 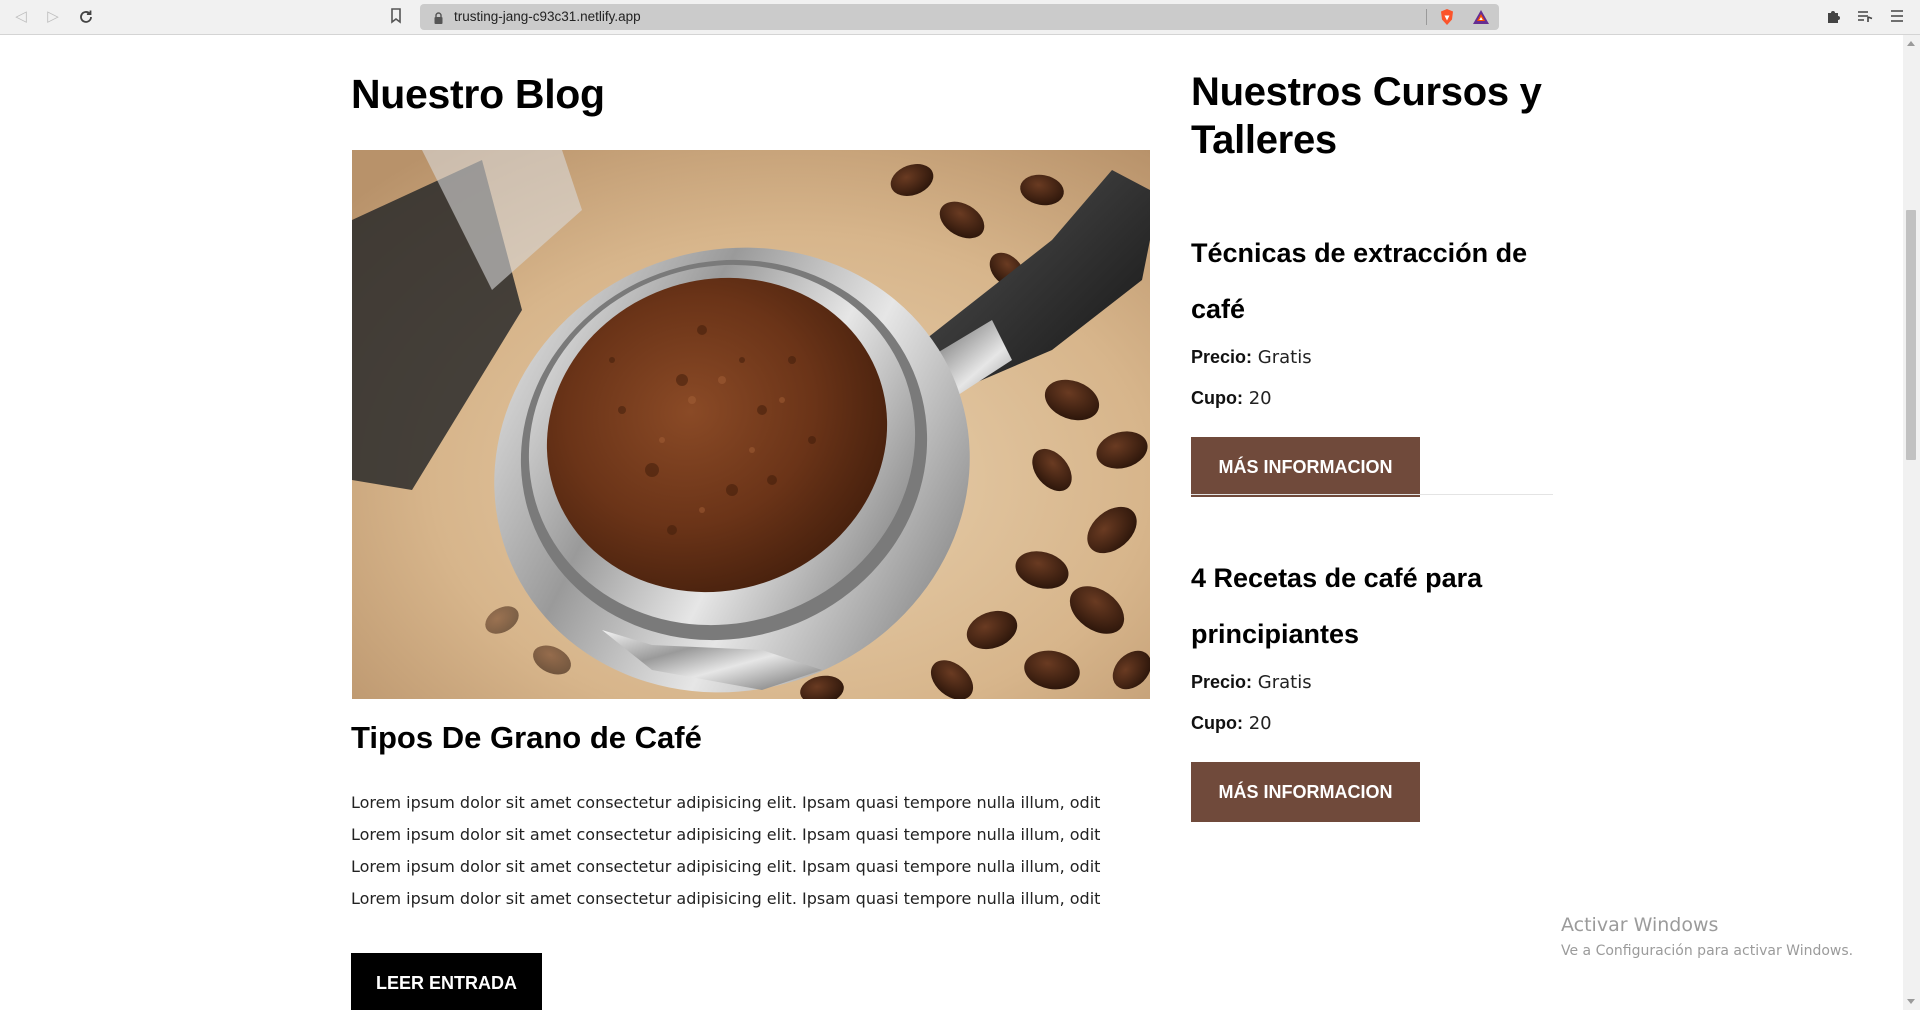 What do you see at coordinates (526, 738) in the screenshot?
I see `blog-post-title: Tipos De Grano de Café` at bounding box center [526, 738].